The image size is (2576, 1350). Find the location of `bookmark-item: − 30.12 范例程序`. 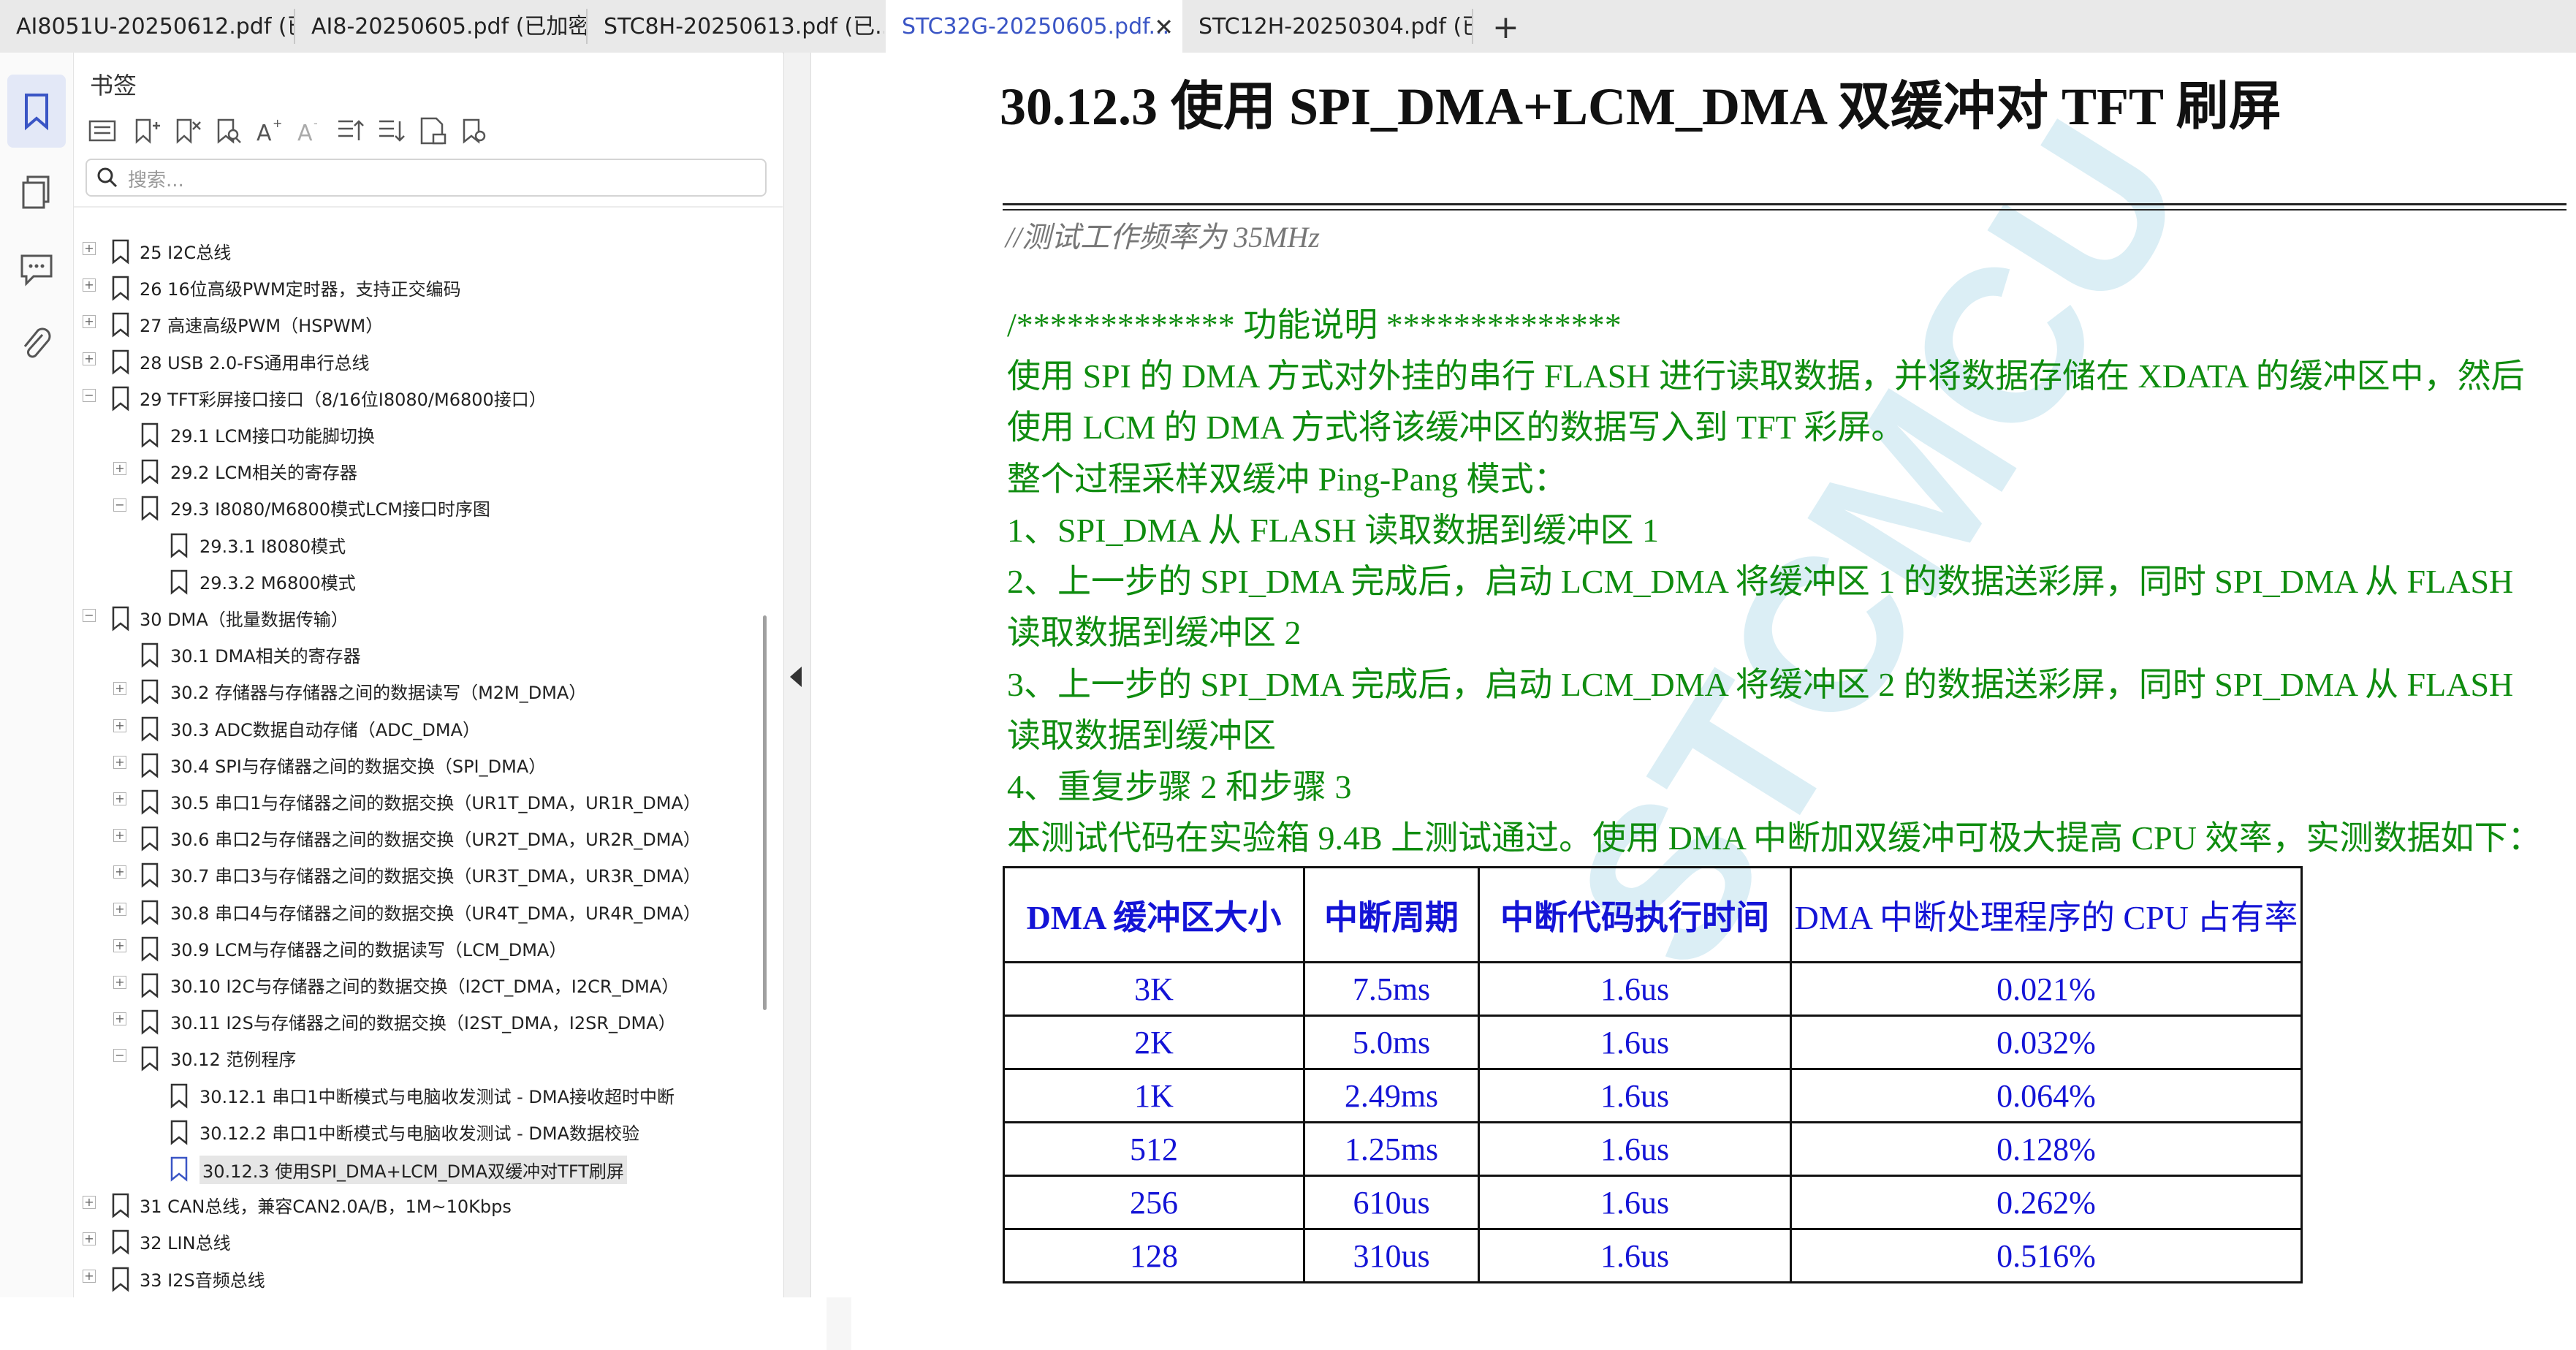

bookmark-item: − 30.12 范例程序 is located at coordinates (414, 1057).